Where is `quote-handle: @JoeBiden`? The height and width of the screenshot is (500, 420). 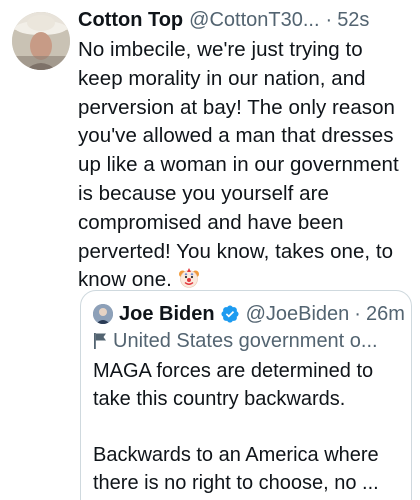 quote-handle: @JoeBiden is located at coordinates (298, 314).